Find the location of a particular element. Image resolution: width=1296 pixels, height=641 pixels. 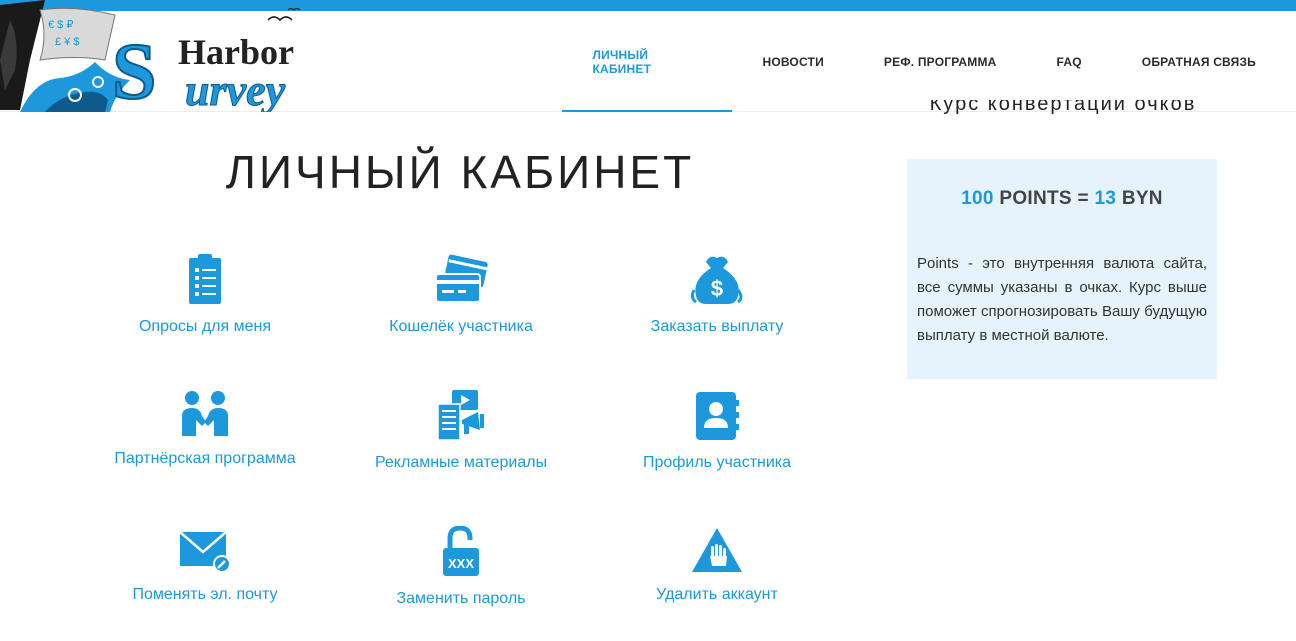

rate-currency: BYN is located at coordinates (1142, 198).